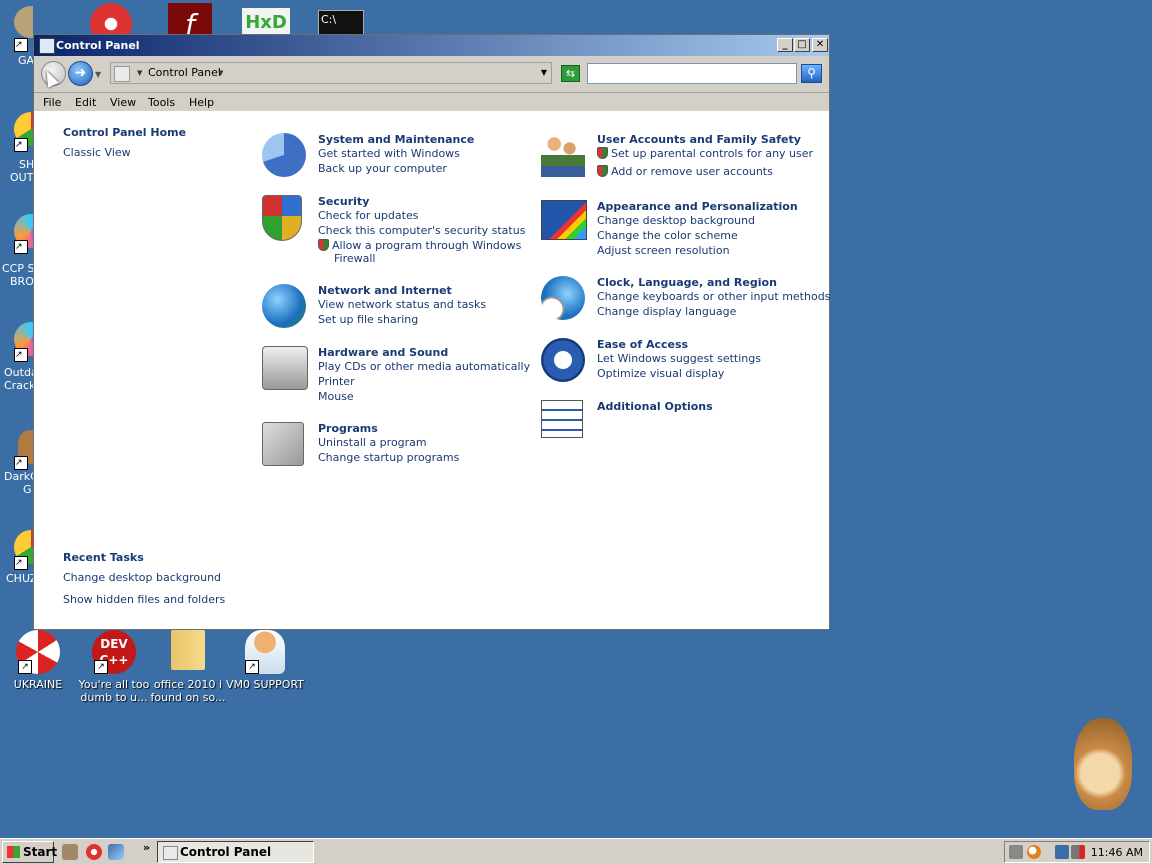 This screenshot has height=864, width=1152. What do you see at coordinates (18, 476) in the screenshot?
I see `desktop-icon-label: DarkC` at bounding box center [18, 476].